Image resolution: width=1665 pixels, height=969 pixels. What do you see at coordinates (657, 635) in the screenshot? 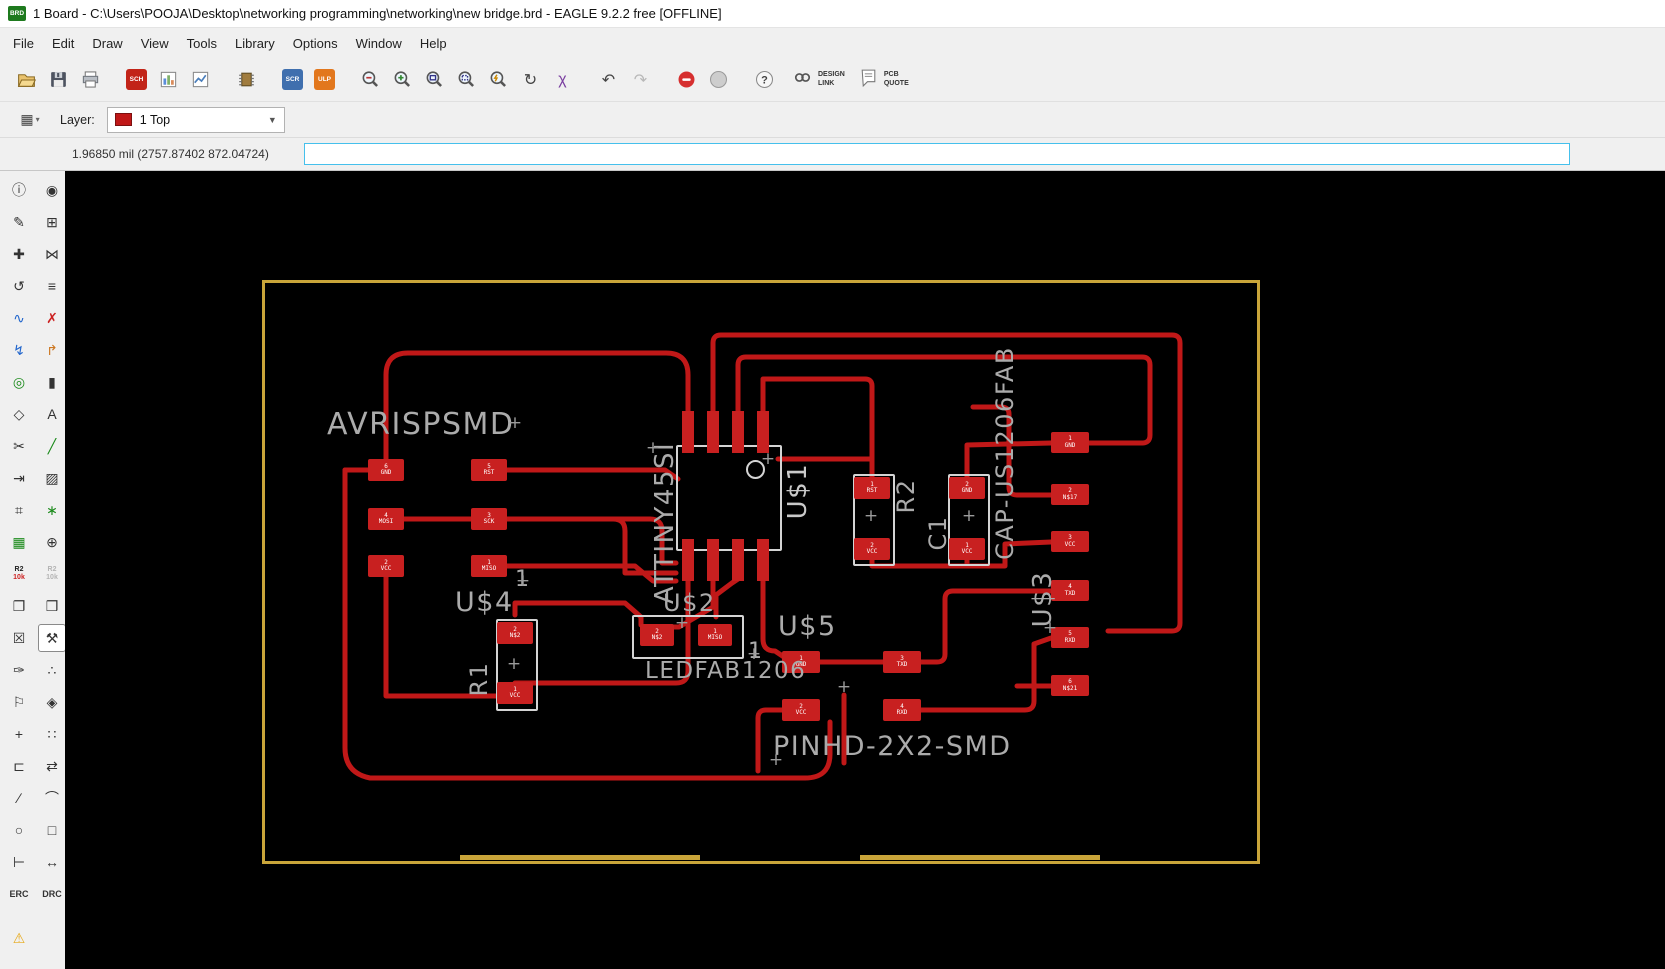
I see `pad-led-n2: 2 N$2` at bounding box center [657, 635].